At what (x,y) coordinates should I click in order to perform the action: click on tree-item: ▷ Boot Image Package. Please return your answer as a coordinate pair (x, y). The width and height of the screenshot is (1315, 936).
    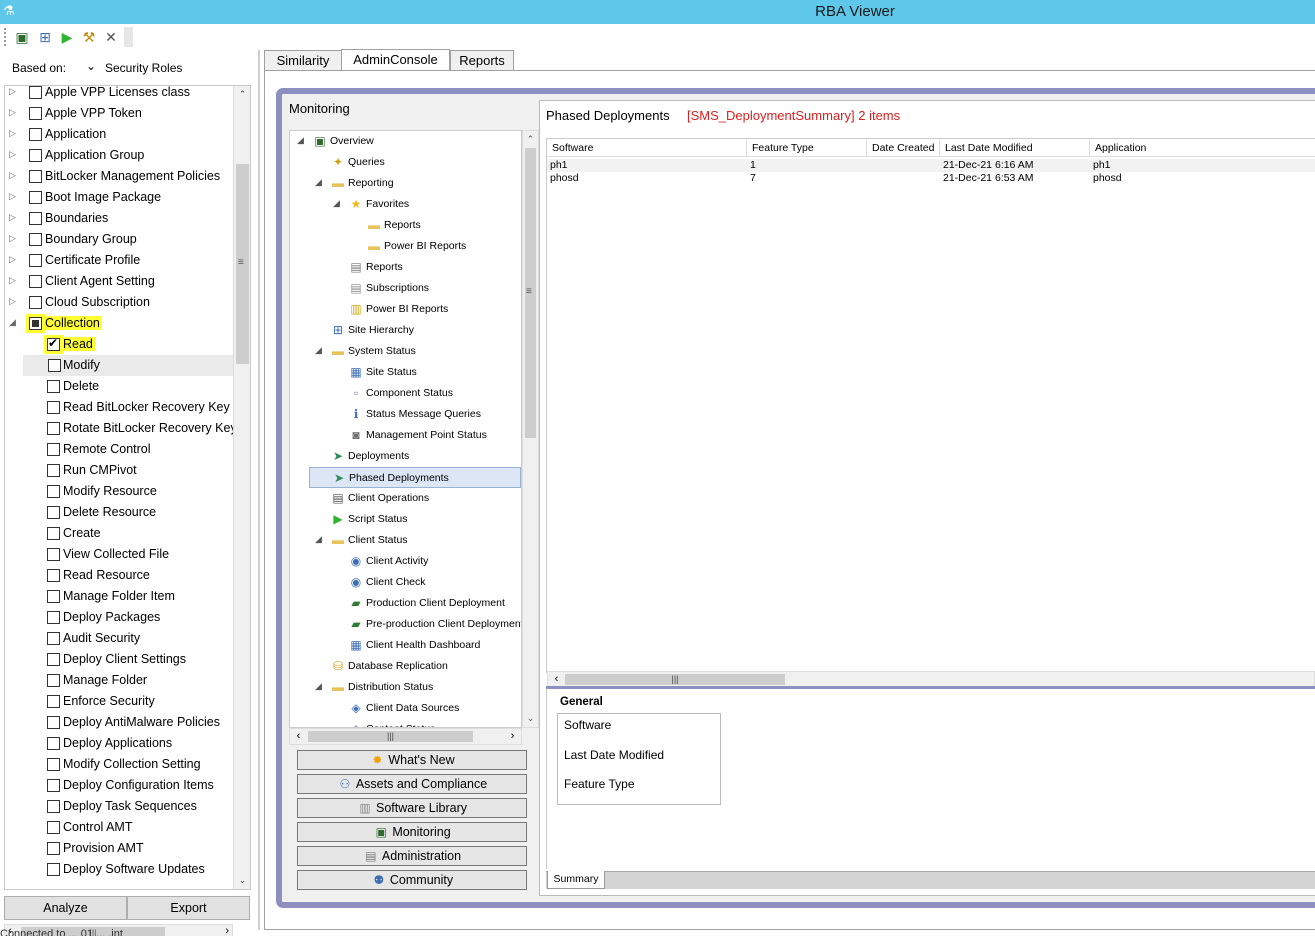
    Looking at the image, I should click on (119, 197).